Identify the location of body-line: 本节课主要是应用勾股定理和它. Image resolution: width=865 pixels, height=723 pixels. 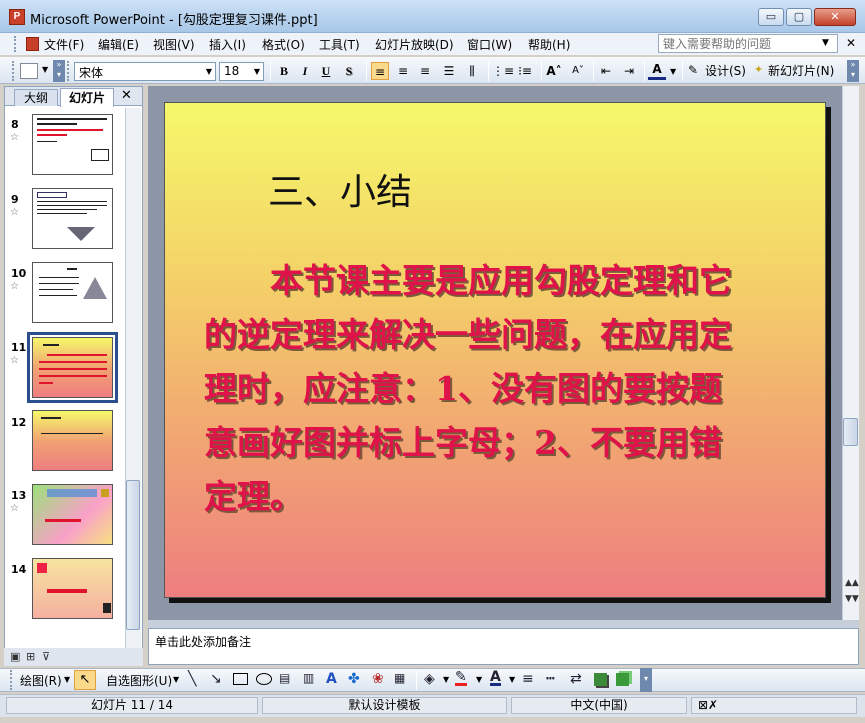
(468, 280).